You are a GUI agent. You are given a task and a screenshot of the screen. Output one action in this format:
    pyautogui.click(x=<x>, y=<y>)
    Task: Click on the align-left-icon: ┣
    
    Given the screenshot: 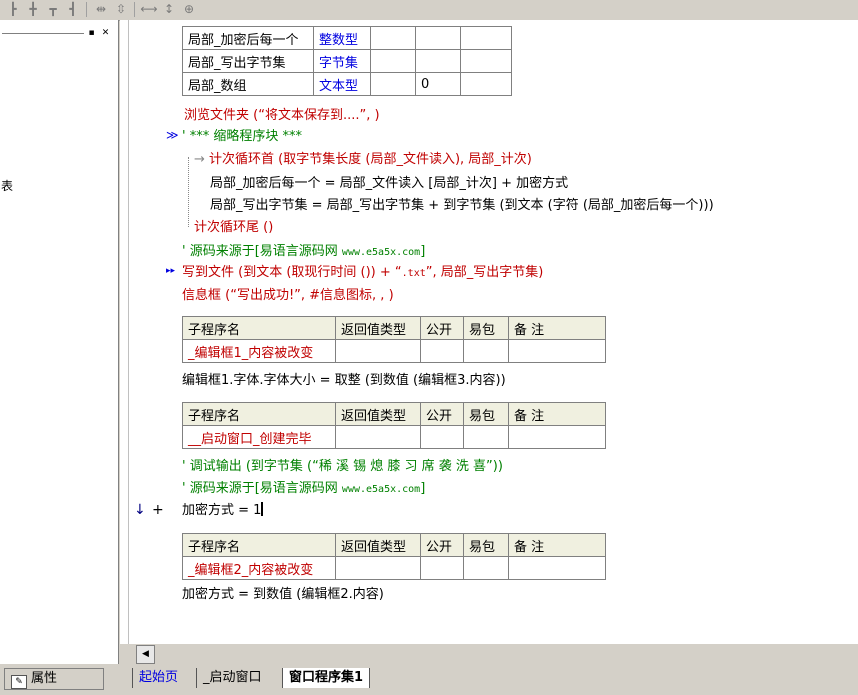 What is the action you would take?
    pyautogui.click(x=13, y=9)
    